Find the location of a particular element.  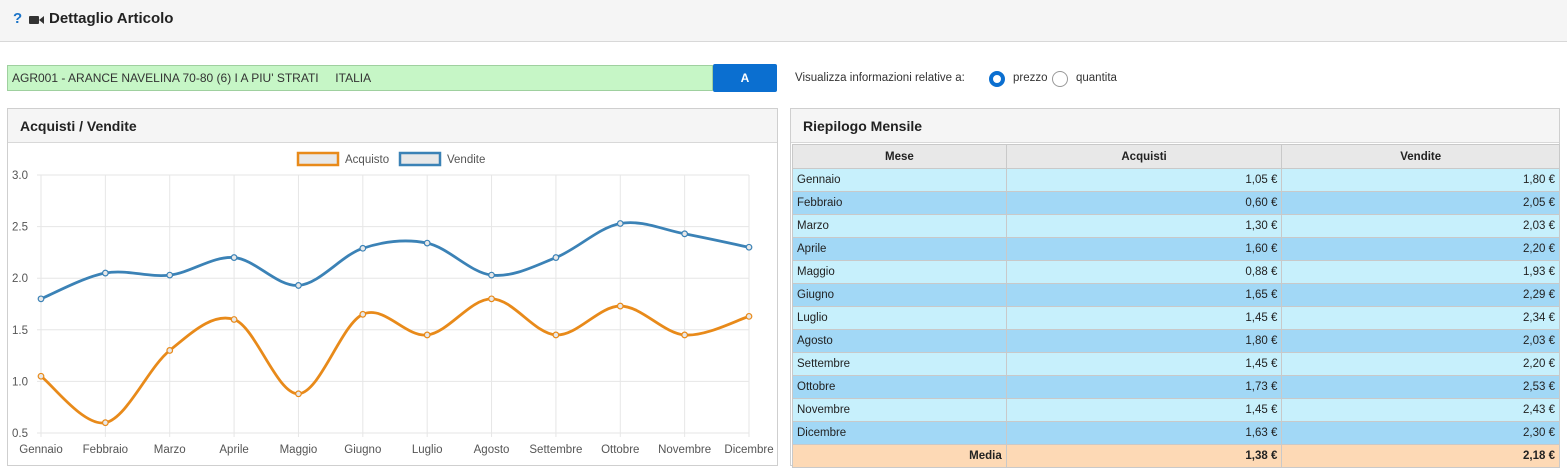

table-footer-row: Media 1,38 €2,18 € is located at coordinates (1176, 456).